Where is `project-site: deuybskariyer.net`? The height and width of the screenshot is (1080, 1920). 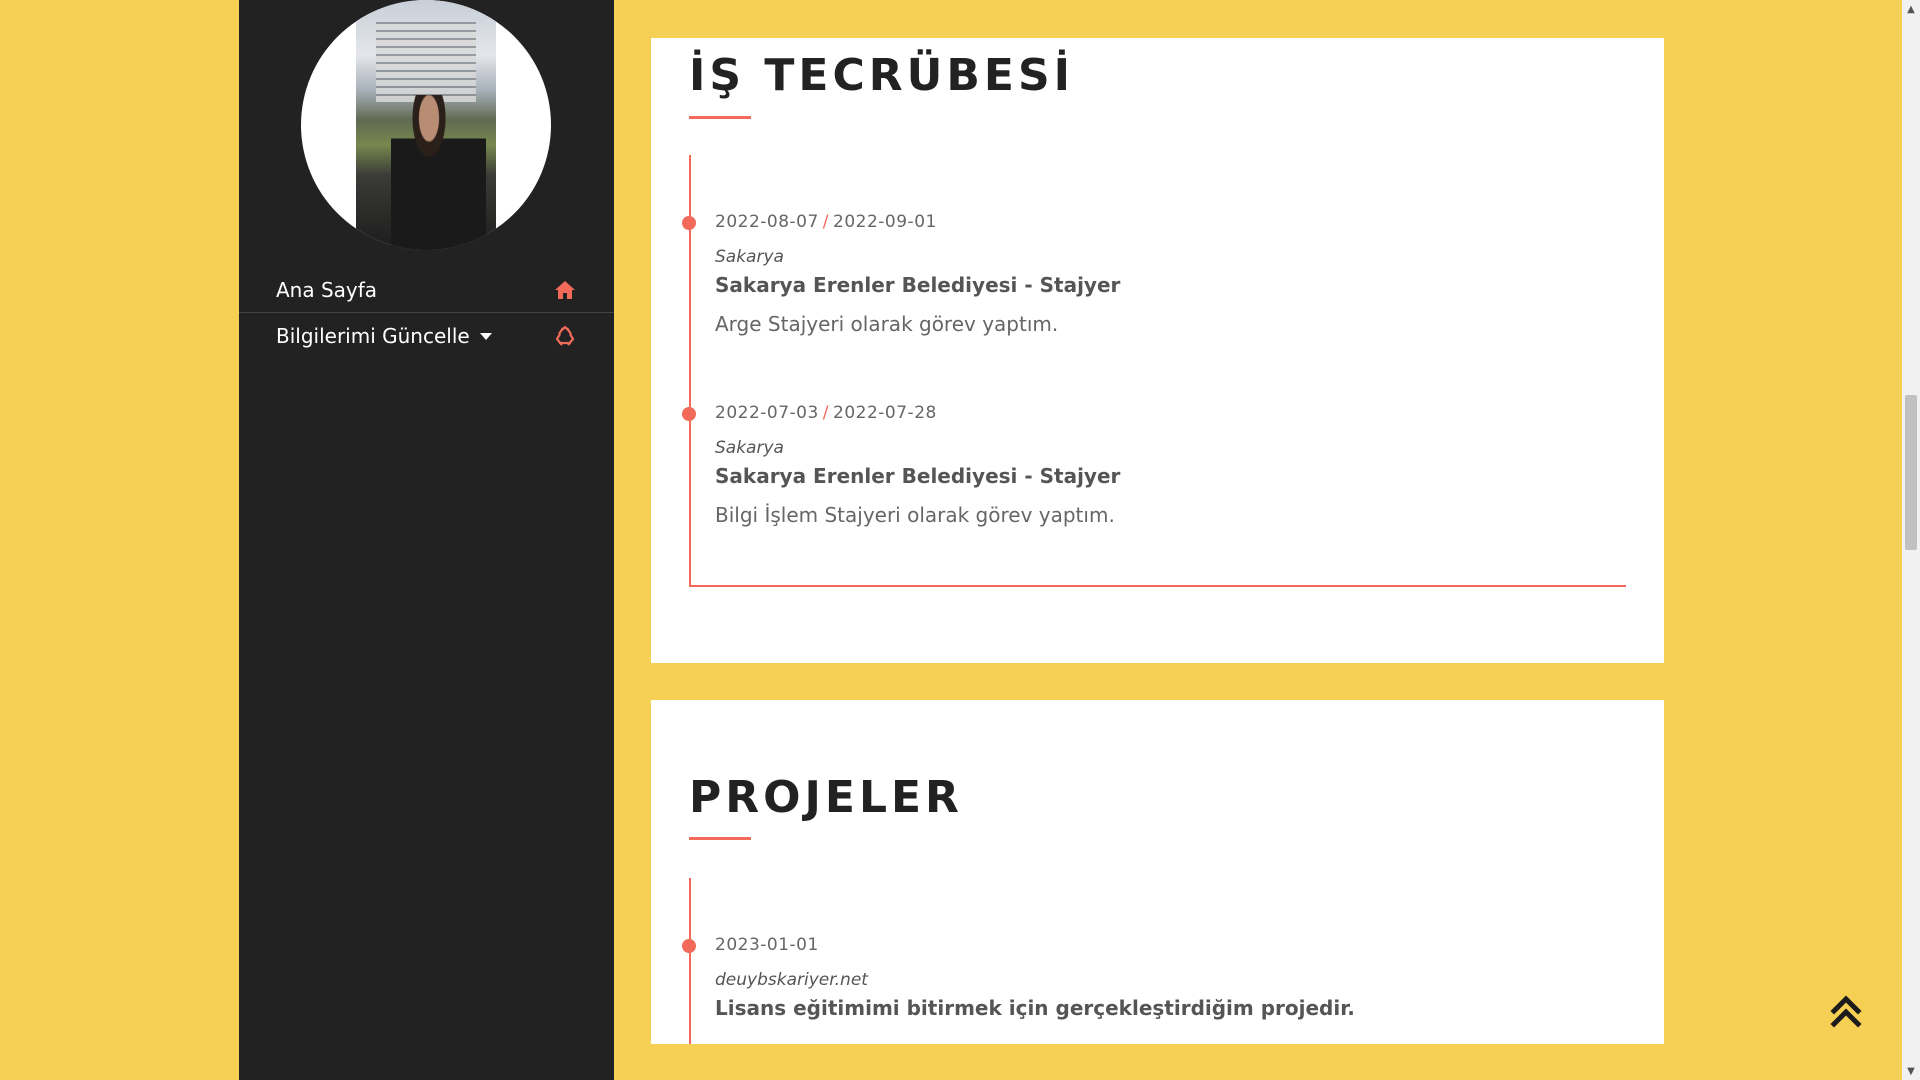
project-site: deuybskariyer.net is located at coordinates (791, 980).